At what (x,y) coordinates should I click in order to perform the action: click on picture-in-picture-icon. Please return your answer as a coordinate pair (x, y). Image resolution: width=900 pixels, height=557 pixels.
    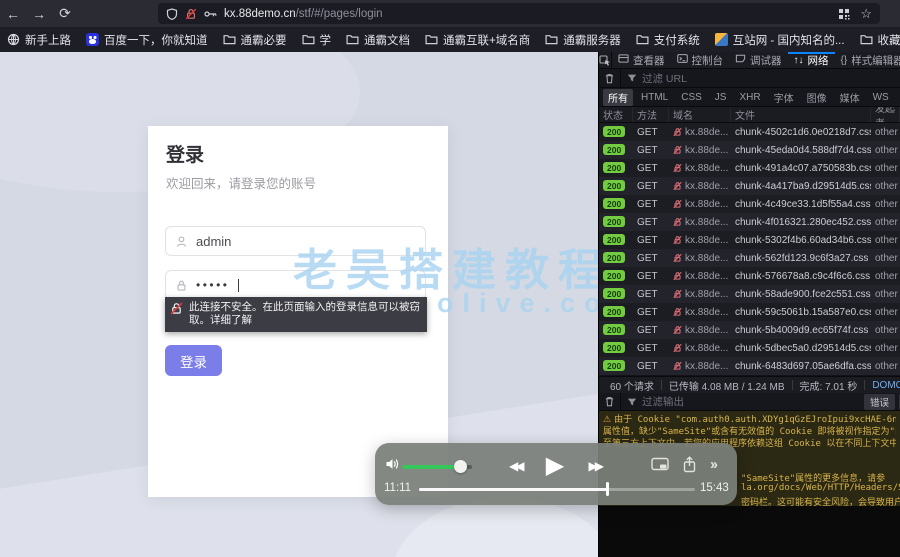
    Looking at the image, I should click on (660, 464).